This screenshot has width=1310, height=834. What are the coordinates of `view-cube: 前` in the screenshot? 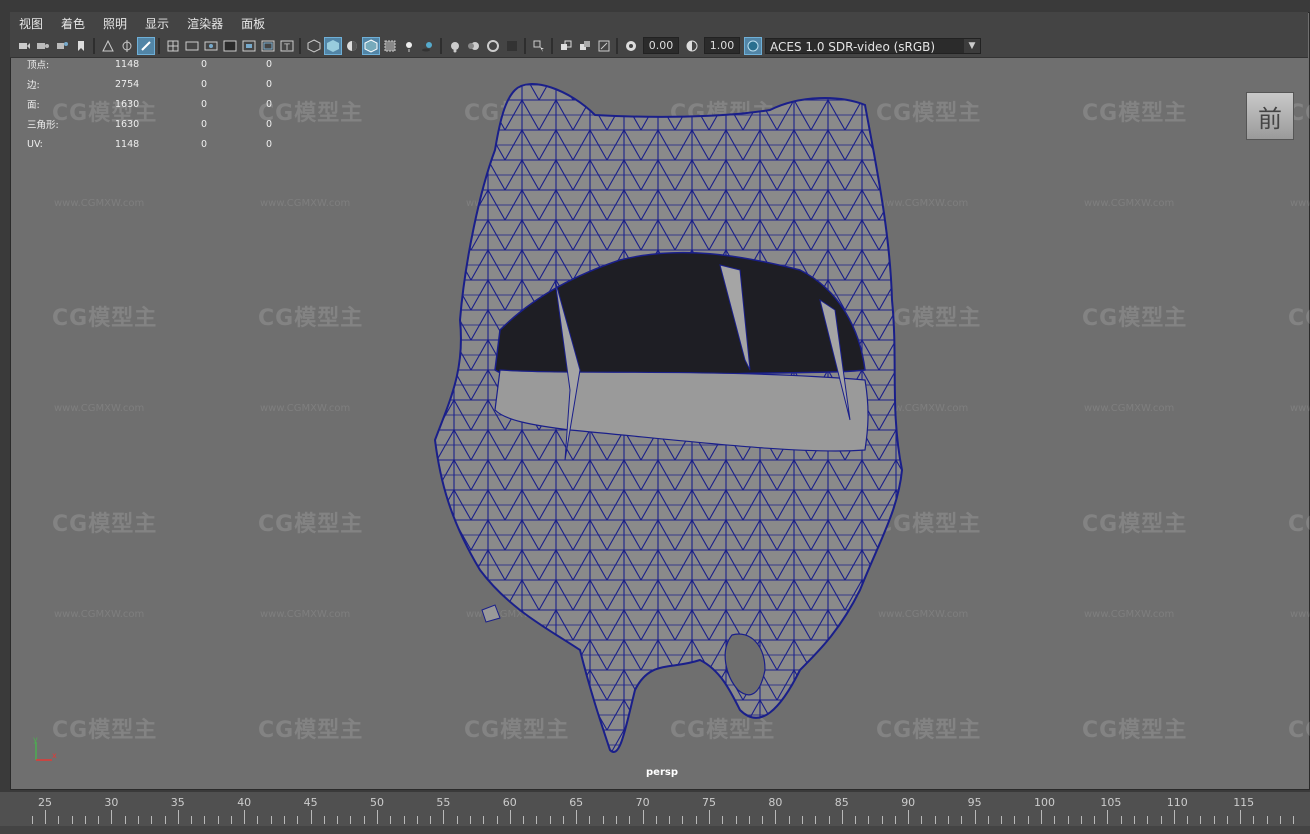 It's located at (1270, 116).